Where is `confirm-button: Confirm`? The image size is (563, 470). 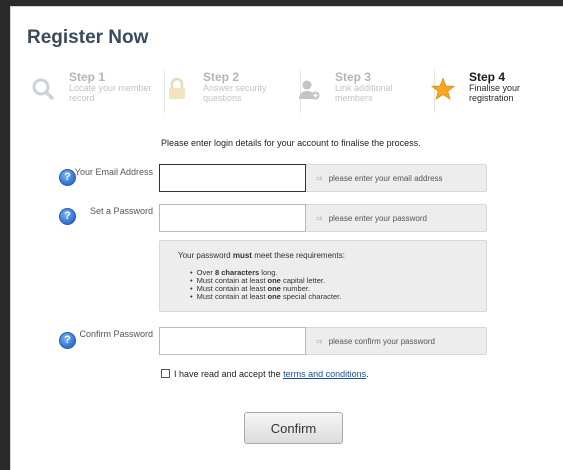 confirm-button: Confirm is located at coordinates (293, 428).